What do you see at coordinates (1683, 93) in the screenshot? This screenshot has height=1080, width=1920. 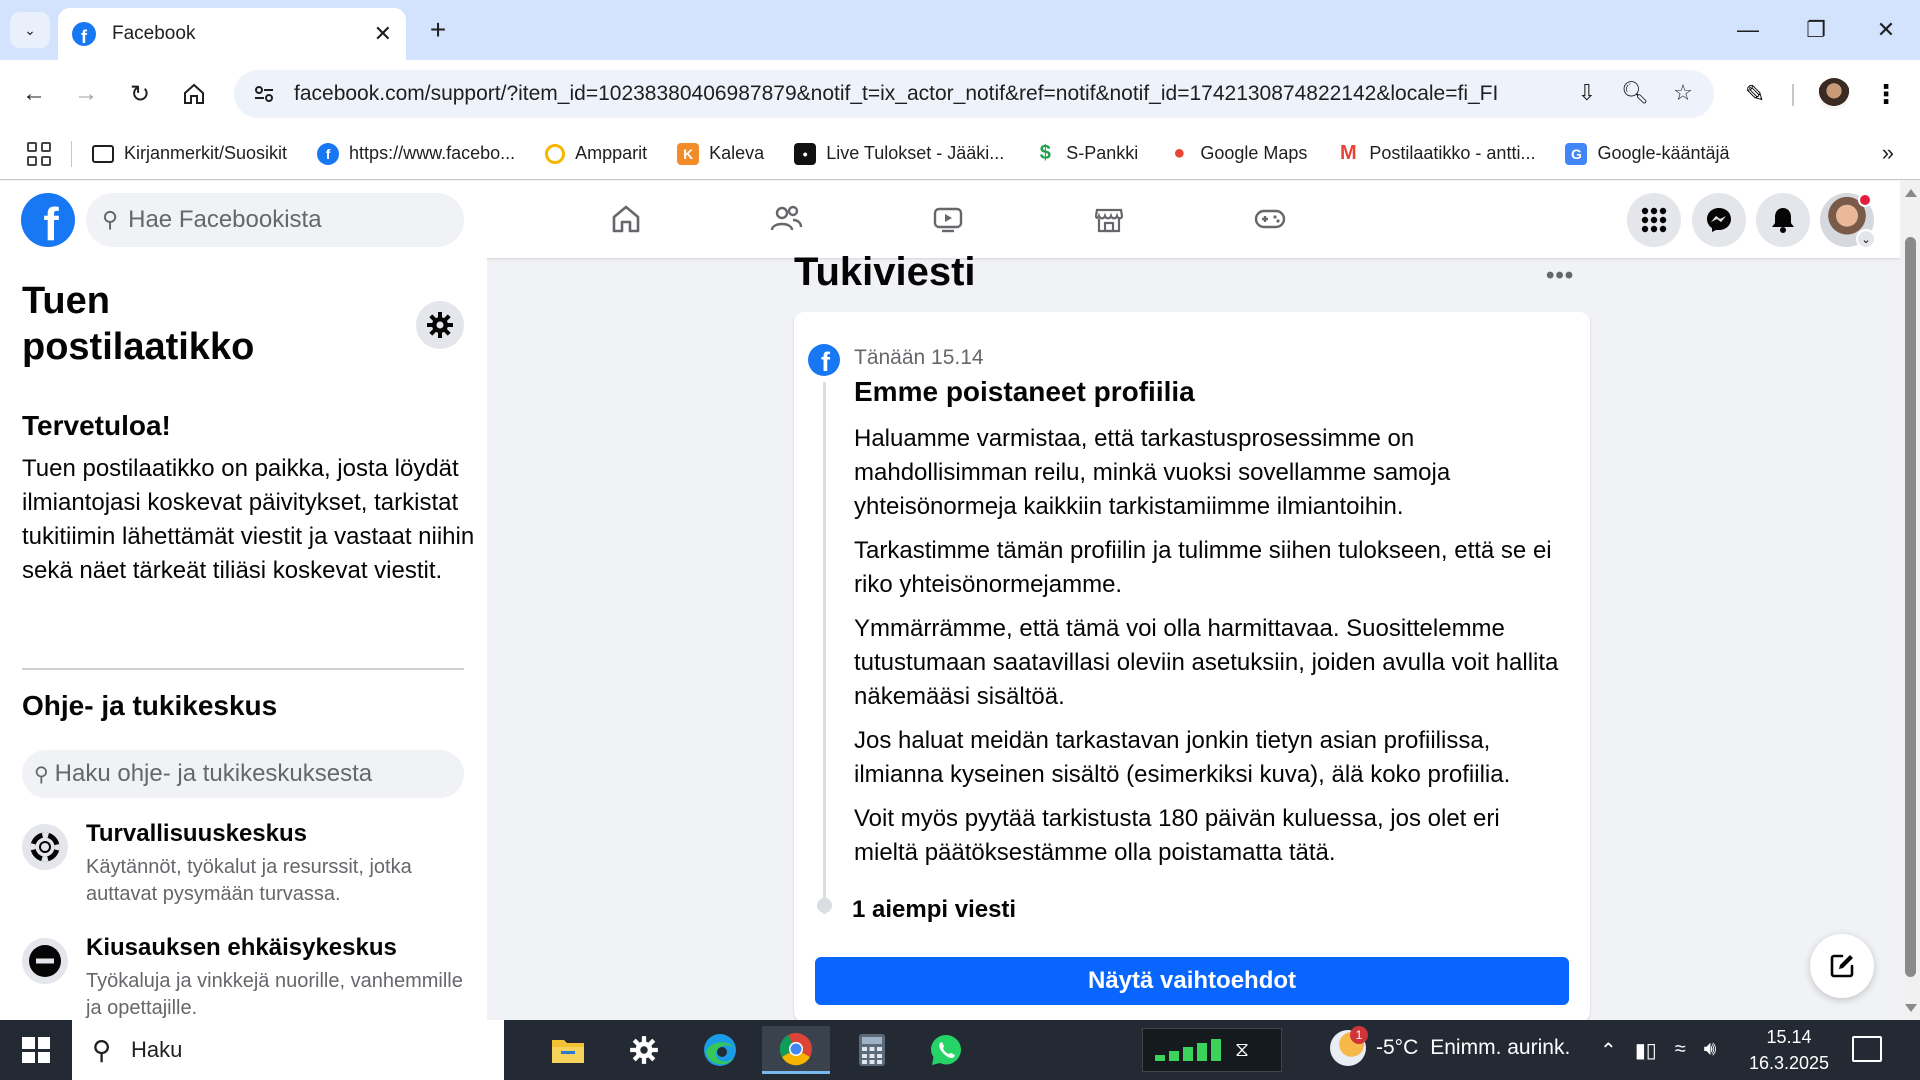 I see `bookmark-star-icon: ☆` at bounding box center [1683, 93].